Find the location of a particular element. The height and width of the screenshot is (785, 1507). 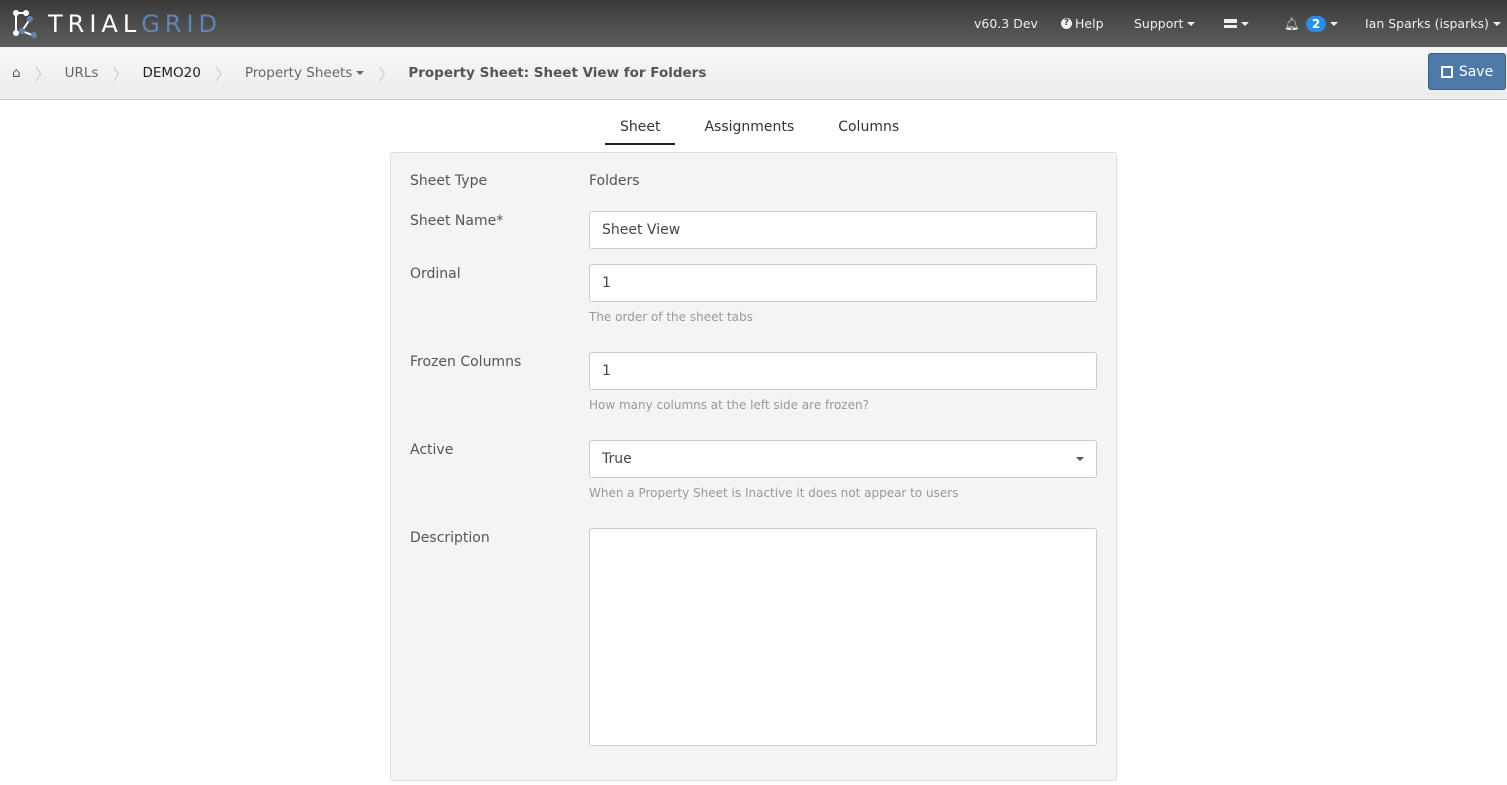

user-menu: Ian Sparks (isparks) is located at coordinates (1433, 23).